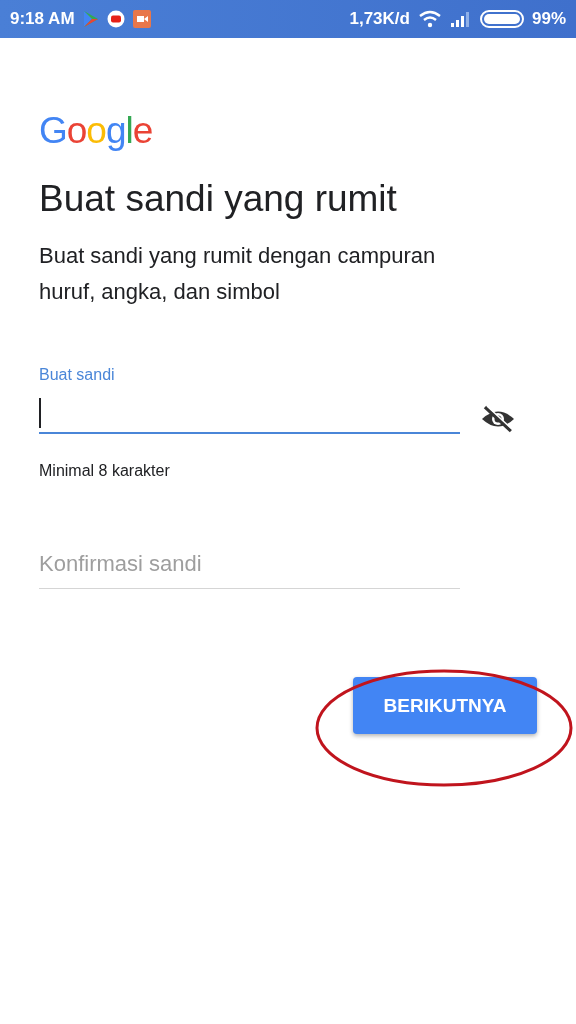  Describe the element at coordinates (90, 19) in the screenshot. I see `play-store-icon` at that location.